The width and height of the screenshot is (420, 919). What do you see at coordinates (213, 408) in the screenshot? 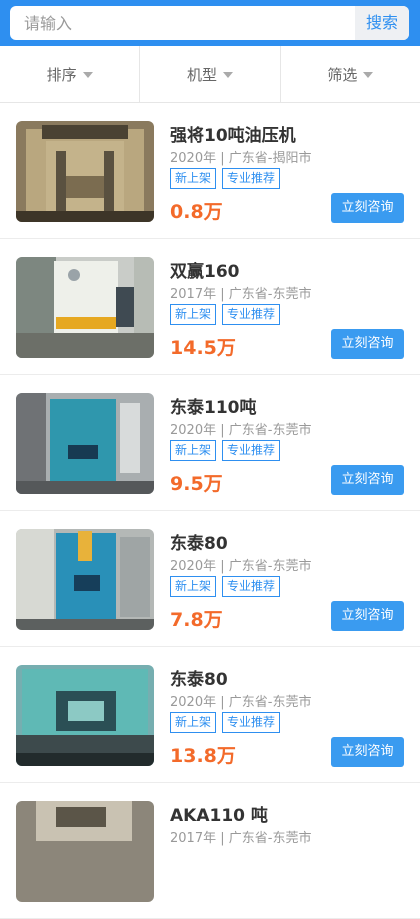
I see `listing-title: 东泰110吨` at bounding box center [213, 408].